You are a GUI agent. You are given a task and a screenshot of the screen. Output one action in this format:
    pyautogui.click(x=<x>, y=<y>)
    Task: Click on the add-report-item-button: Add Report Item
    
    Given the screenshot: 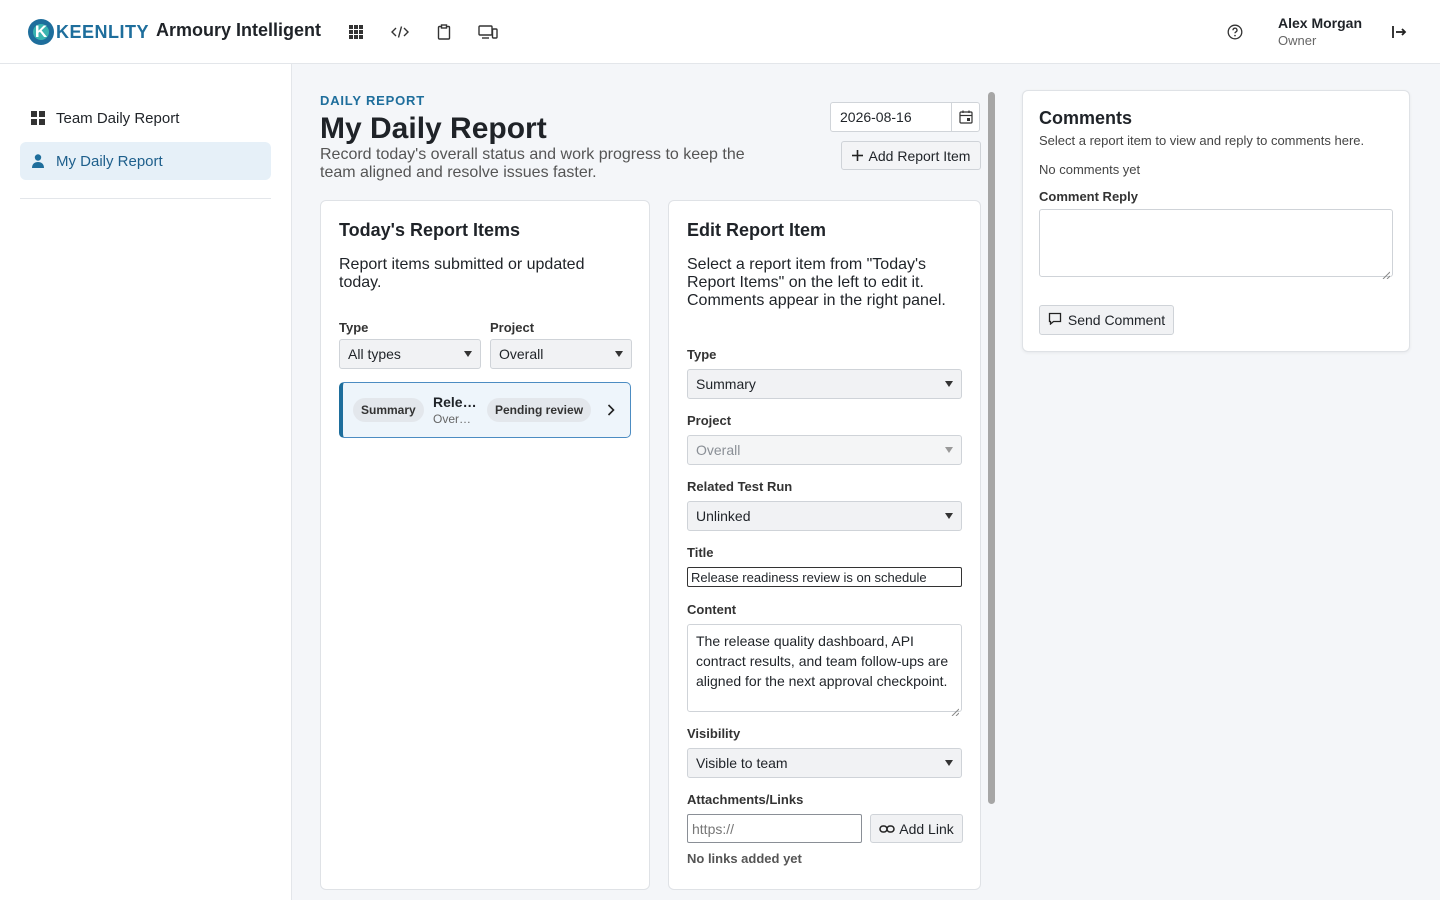 What is the action you would take?
    pyautogui.click(x=911, y=155)
    